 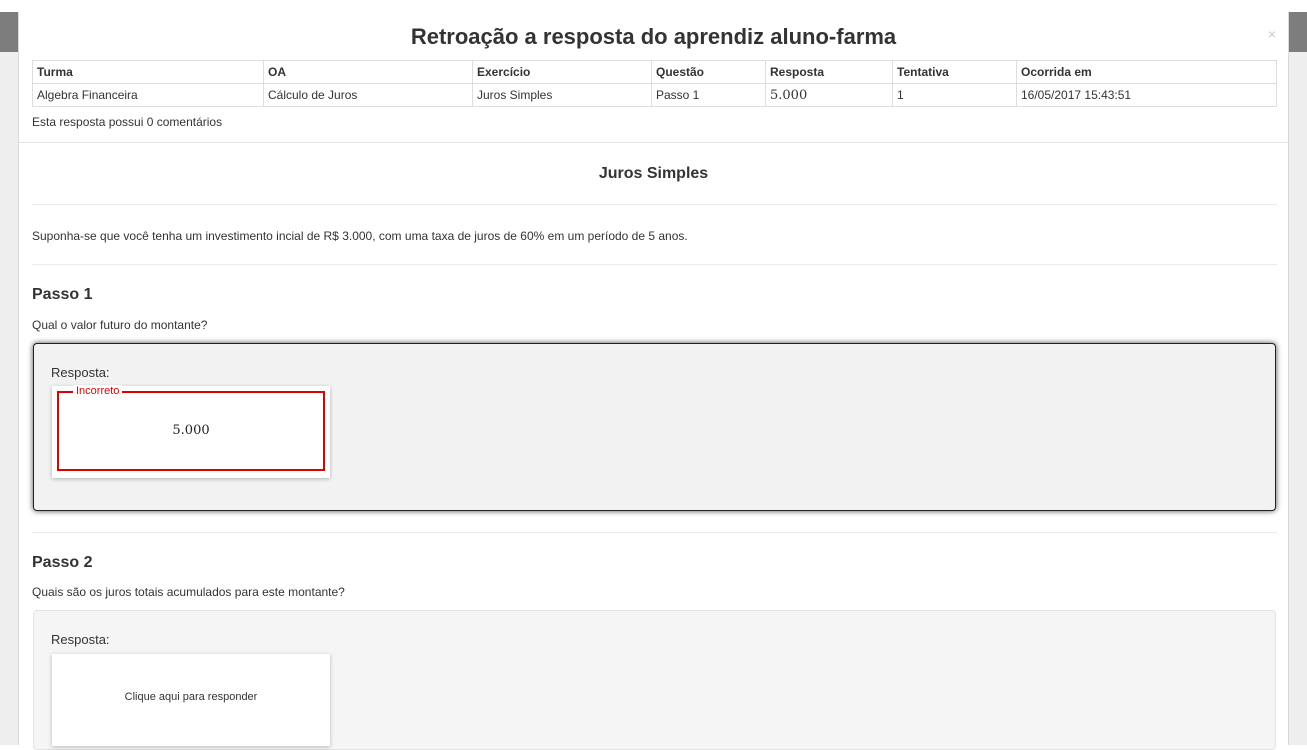 What do you see at coordinates (80, 639) in the screenshot?
I see `step-2-answer-label: Resposta:` at bounding box center [80, 639].